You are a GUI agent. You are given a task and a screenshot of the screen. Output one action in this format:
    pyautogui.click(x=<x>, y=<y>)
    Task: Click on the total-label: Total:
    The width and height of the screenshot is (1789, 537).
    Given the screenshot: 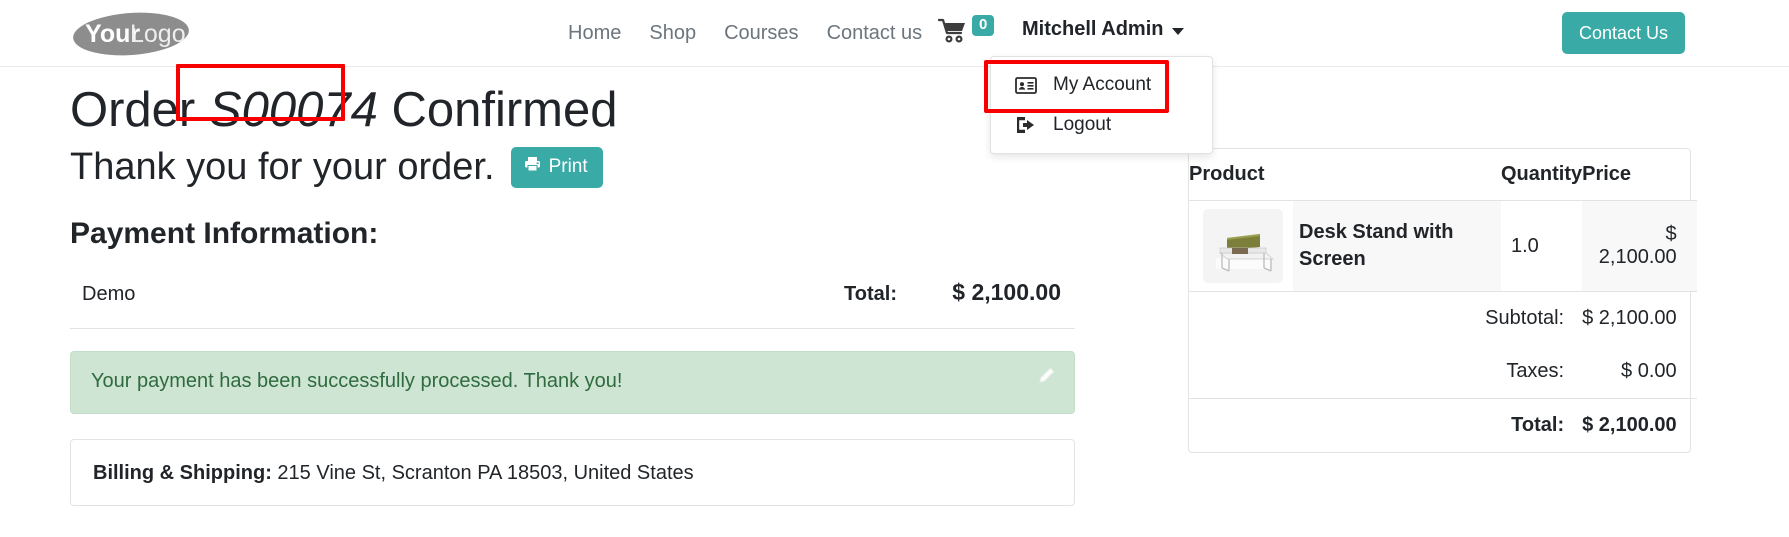 What is the action you would take?
    pyautogui.click(x=1538, y=425)
    